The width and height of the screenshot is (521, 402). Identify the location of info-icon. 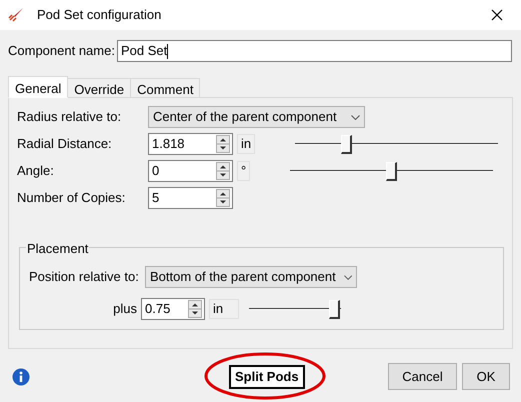
(21, 377).